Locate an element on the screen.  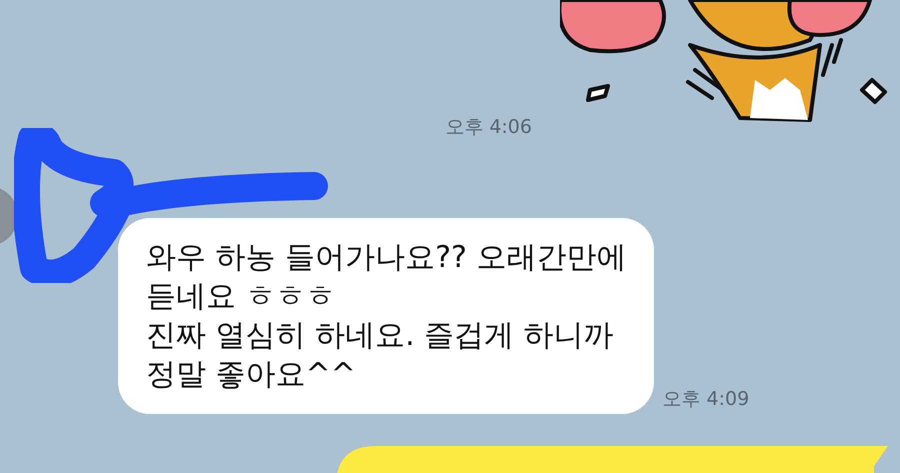
message-time: 오후 4:09 is located at coordinates (706, 399).